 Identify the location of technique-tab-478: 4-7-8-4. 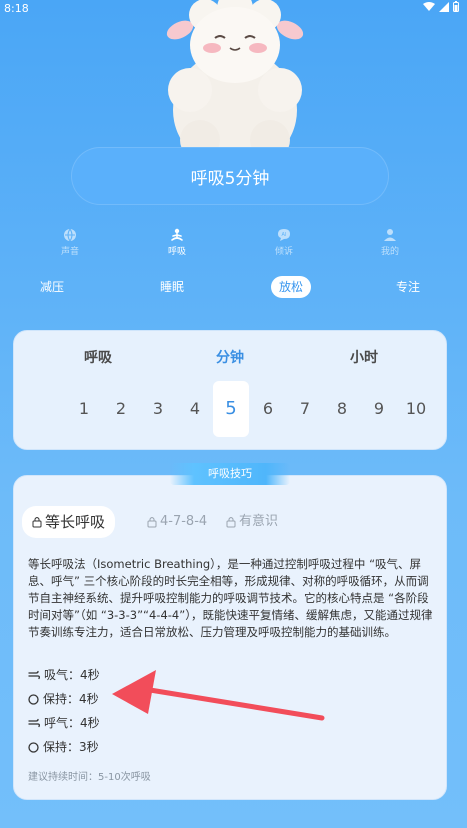
(177, 522).